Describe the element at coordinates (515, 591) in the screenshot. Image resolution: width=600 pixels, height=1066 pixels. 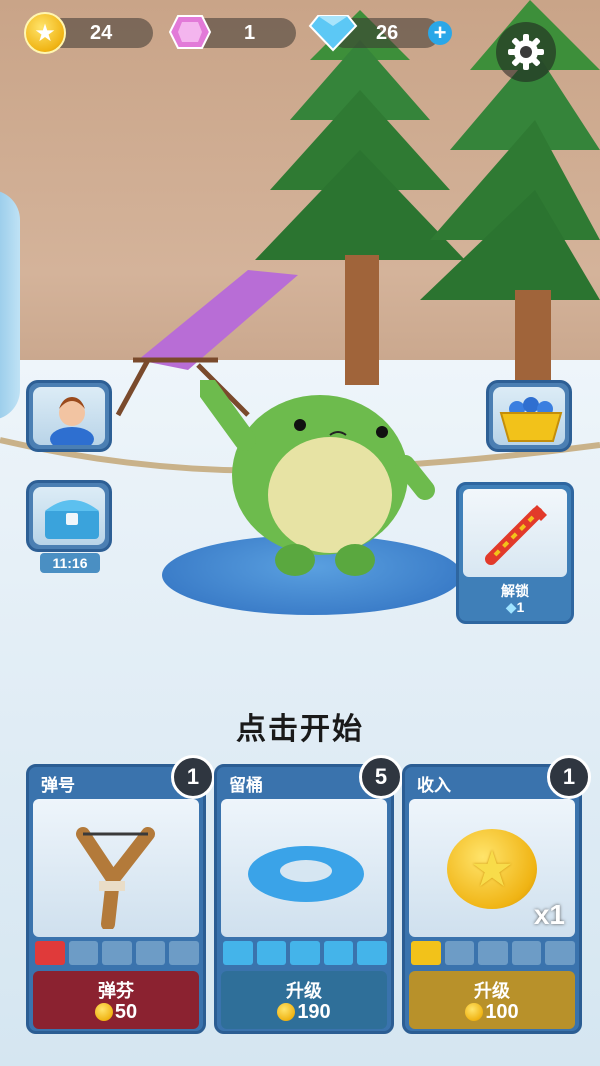
I see `rocket-unlock-label: 解锁` at that location.